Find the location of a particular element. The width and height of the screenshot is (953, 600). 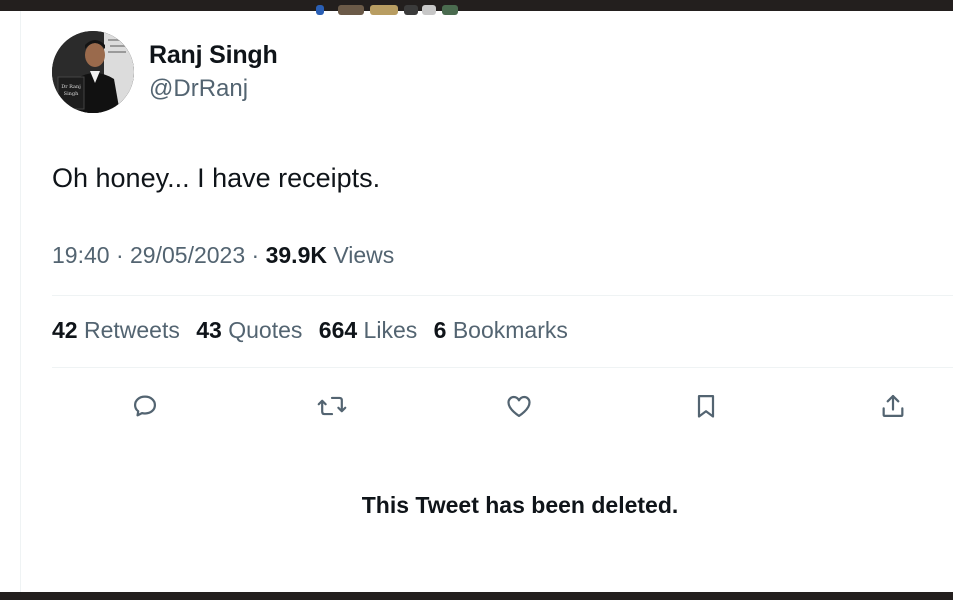

stat-bookmarks: 6 Bookmarks is located at coordinates (501, 330).